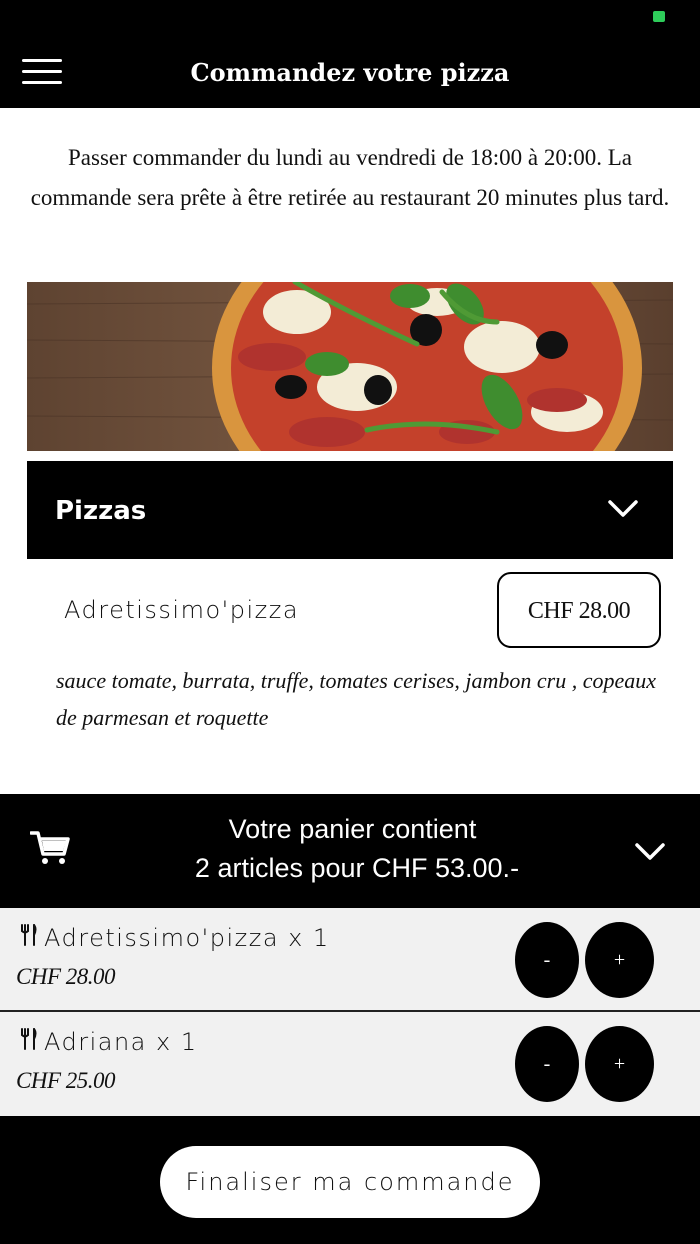  What do you see at coordinates (352, 829) in the screenshot?
I see `cart-summary-title: Votre panier contient` at bounding box center [352, 829].